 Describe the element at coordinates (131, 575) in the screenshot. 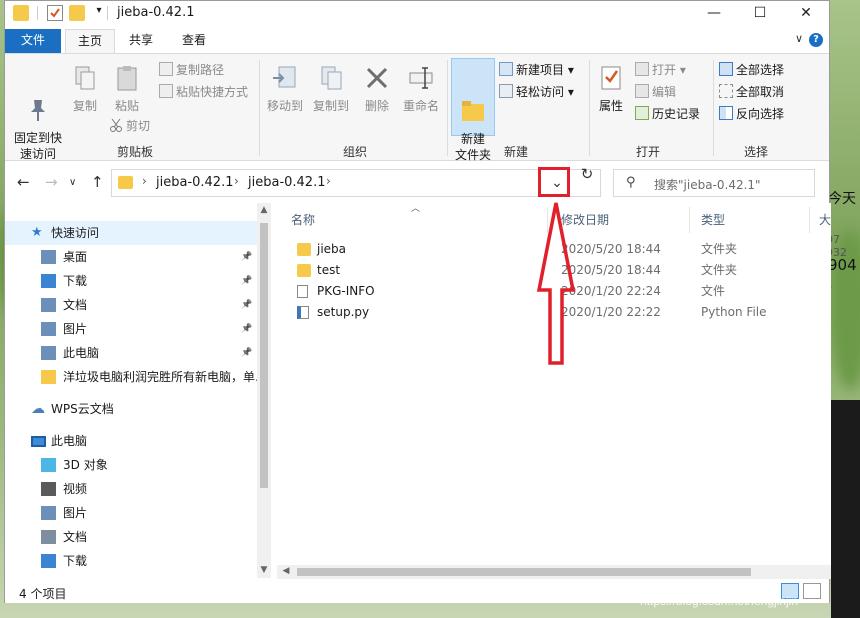

I see `nav-this-pc-item: 音乐` at that location.